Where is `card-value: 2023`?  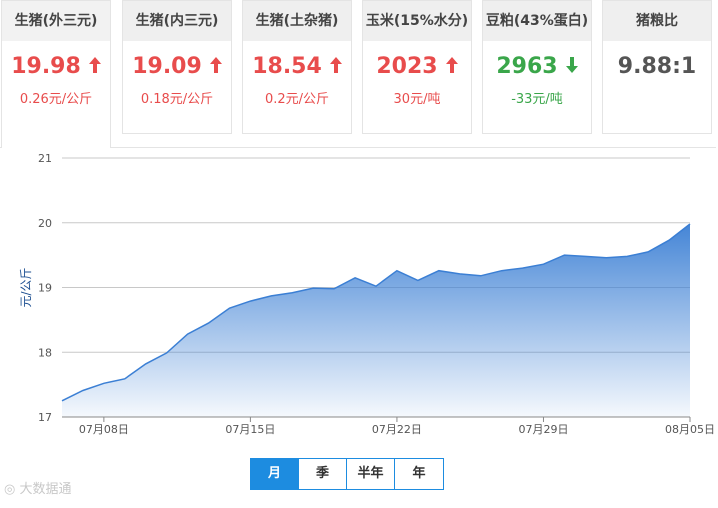
card-value: 2023 is located at coordinates (417, 67).